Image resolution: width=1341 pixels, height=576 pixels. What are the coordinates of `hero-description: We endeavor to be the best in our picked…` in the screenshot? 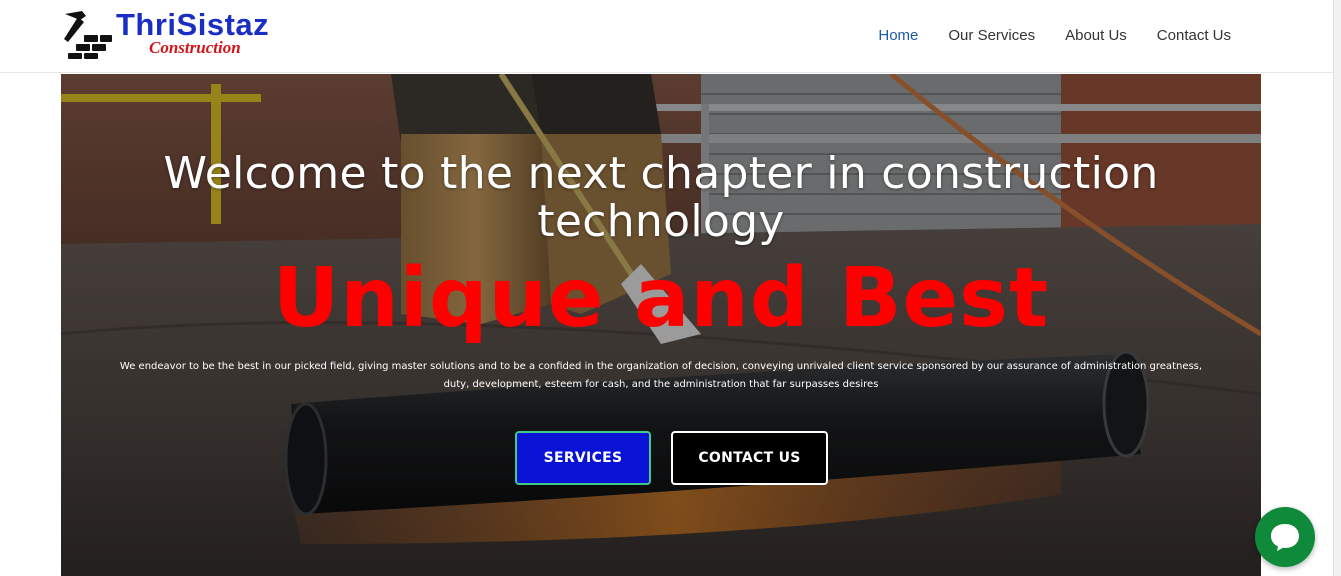 It's located at (661, 375).